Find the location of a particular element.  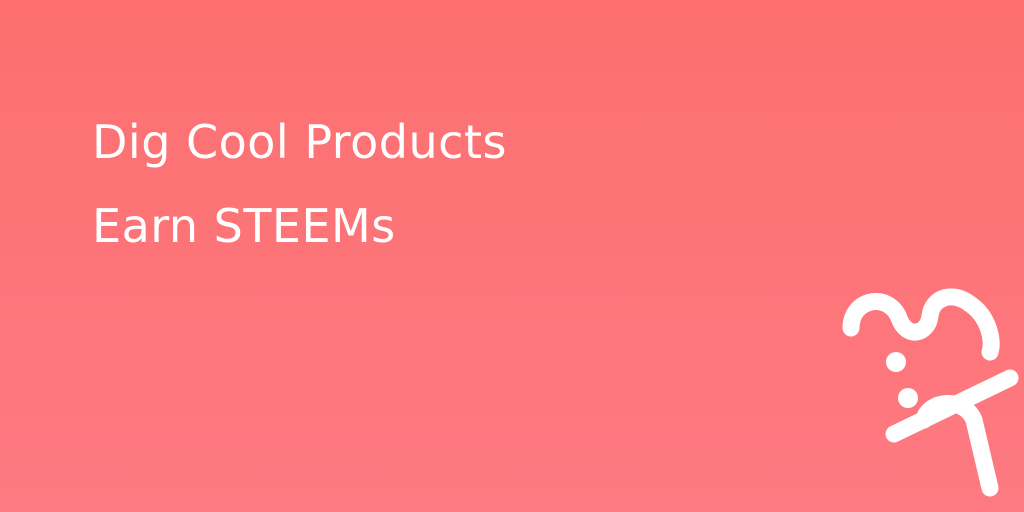

headline: Dig Cool Products Earn STEEMs is located at coordinates (299, 184).